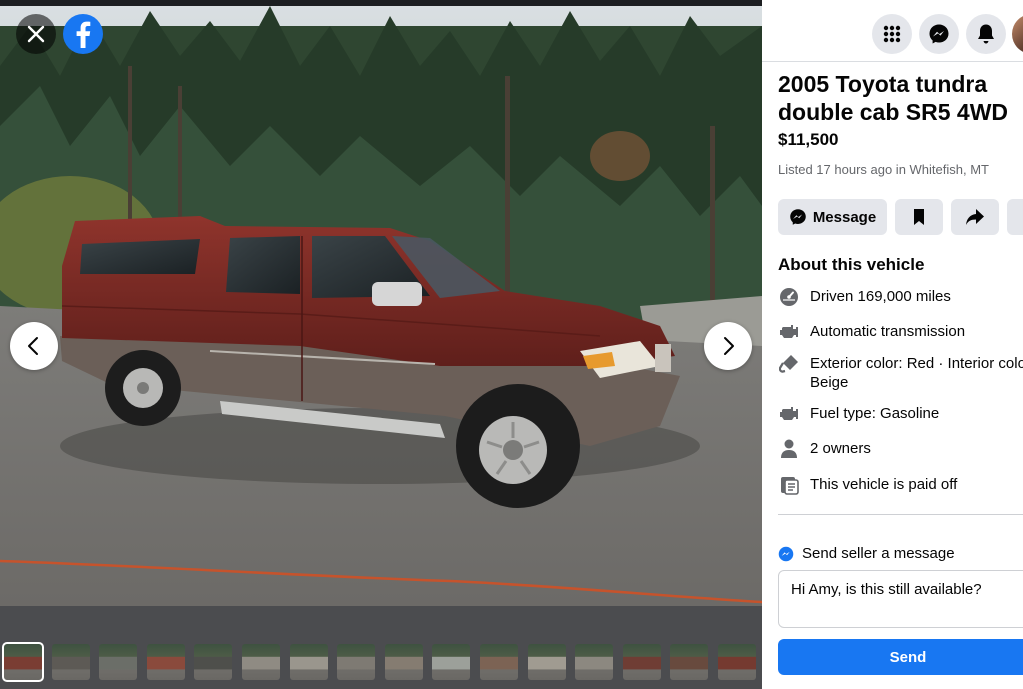  What do you see at coordinates (851, 264) in the screenshot?
I see `about-vehicle-heading: About this vehicle` at bounding box center [851, 264].